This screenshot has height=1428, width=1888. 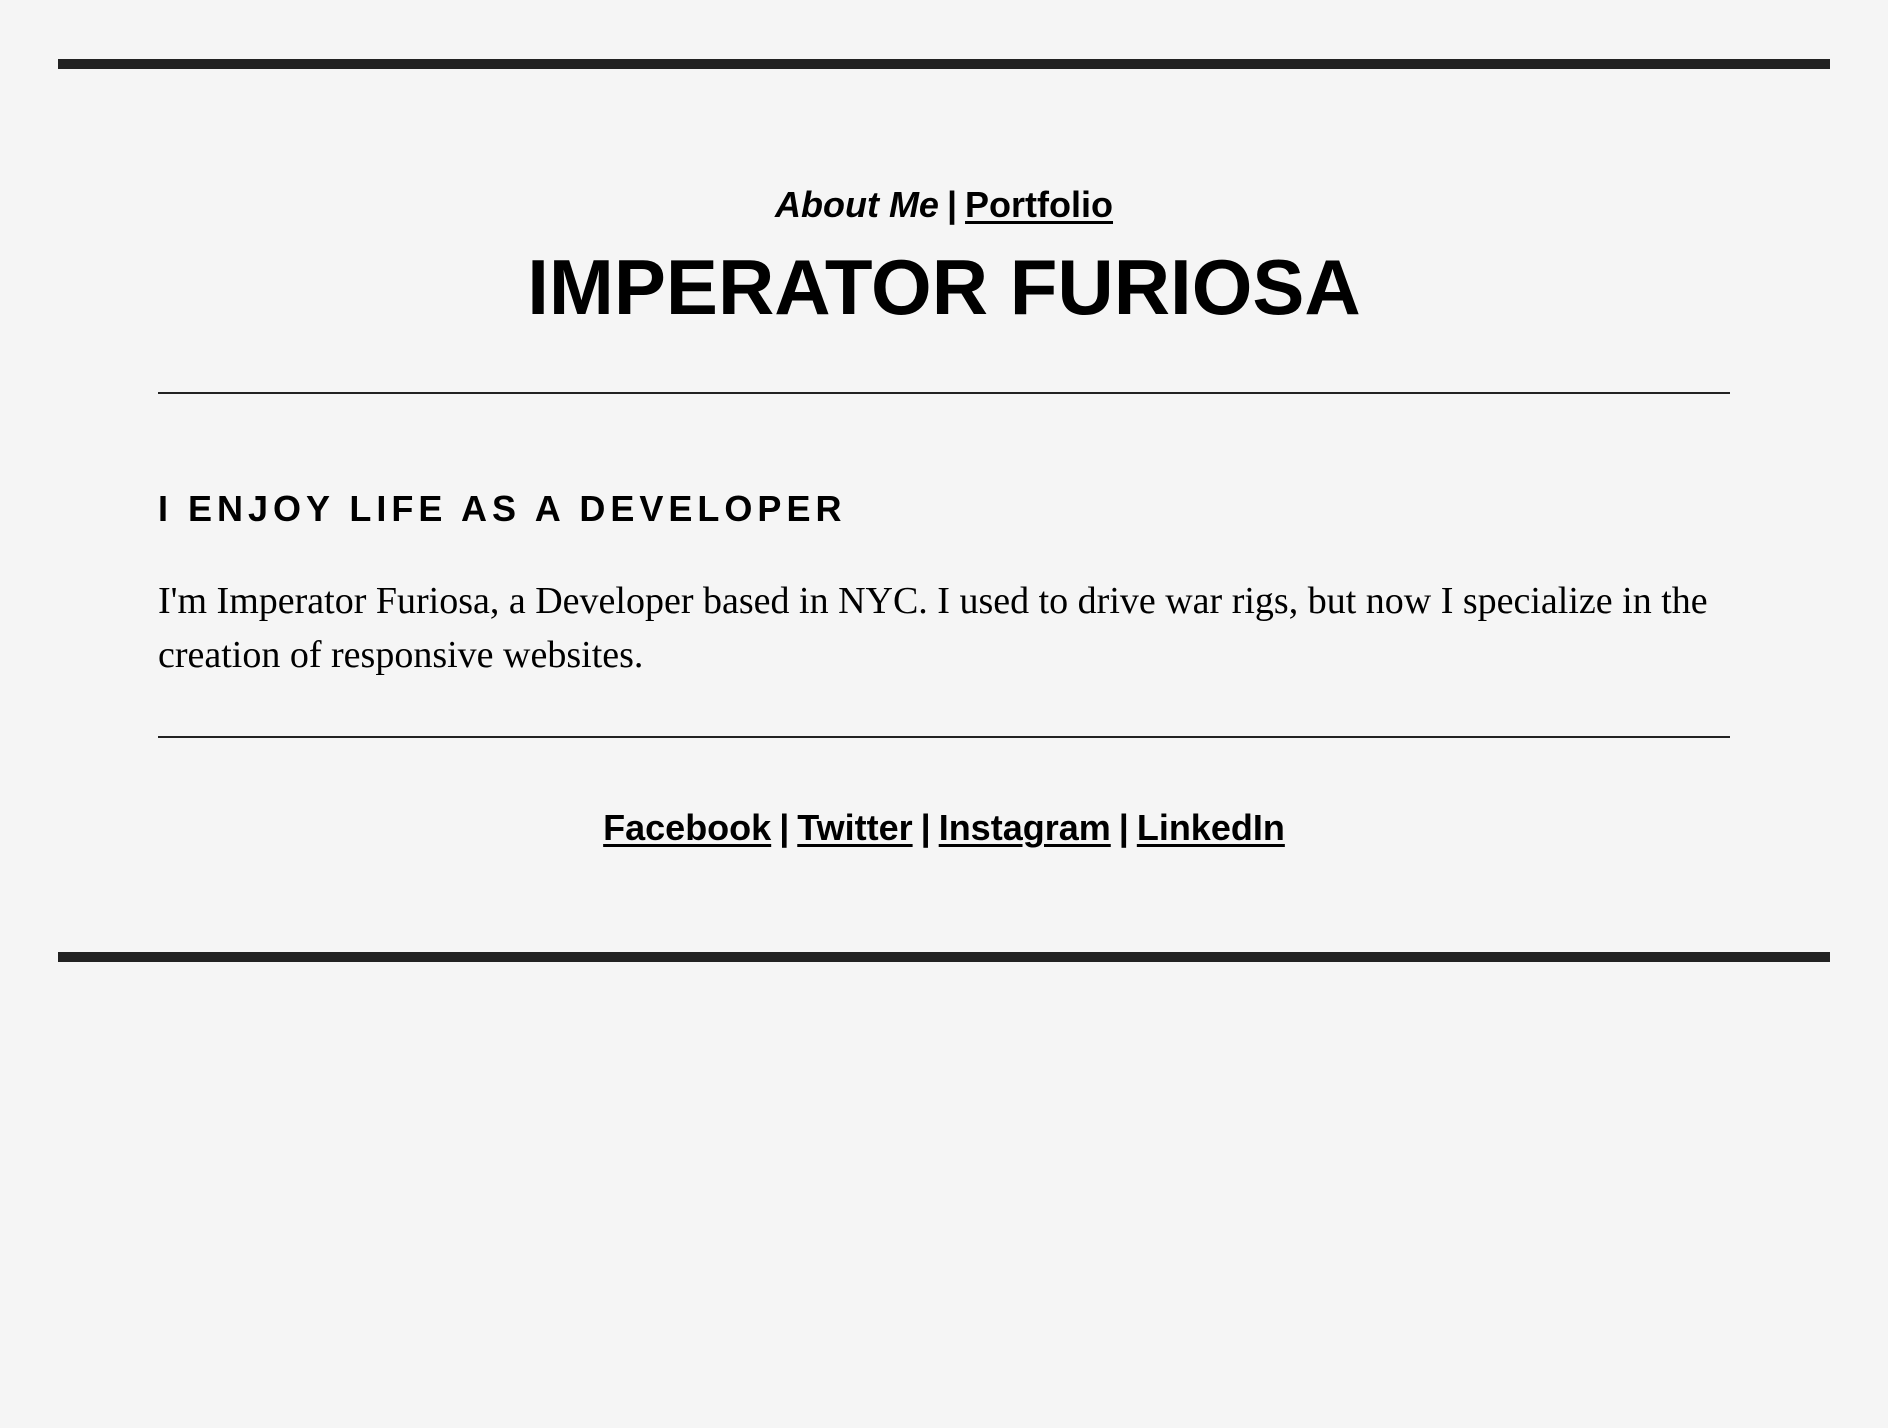 What do you see at coordinates (687, 827) in the screenshot?
I see `facebook-link: Facebook` at bounding box center [687, 827].